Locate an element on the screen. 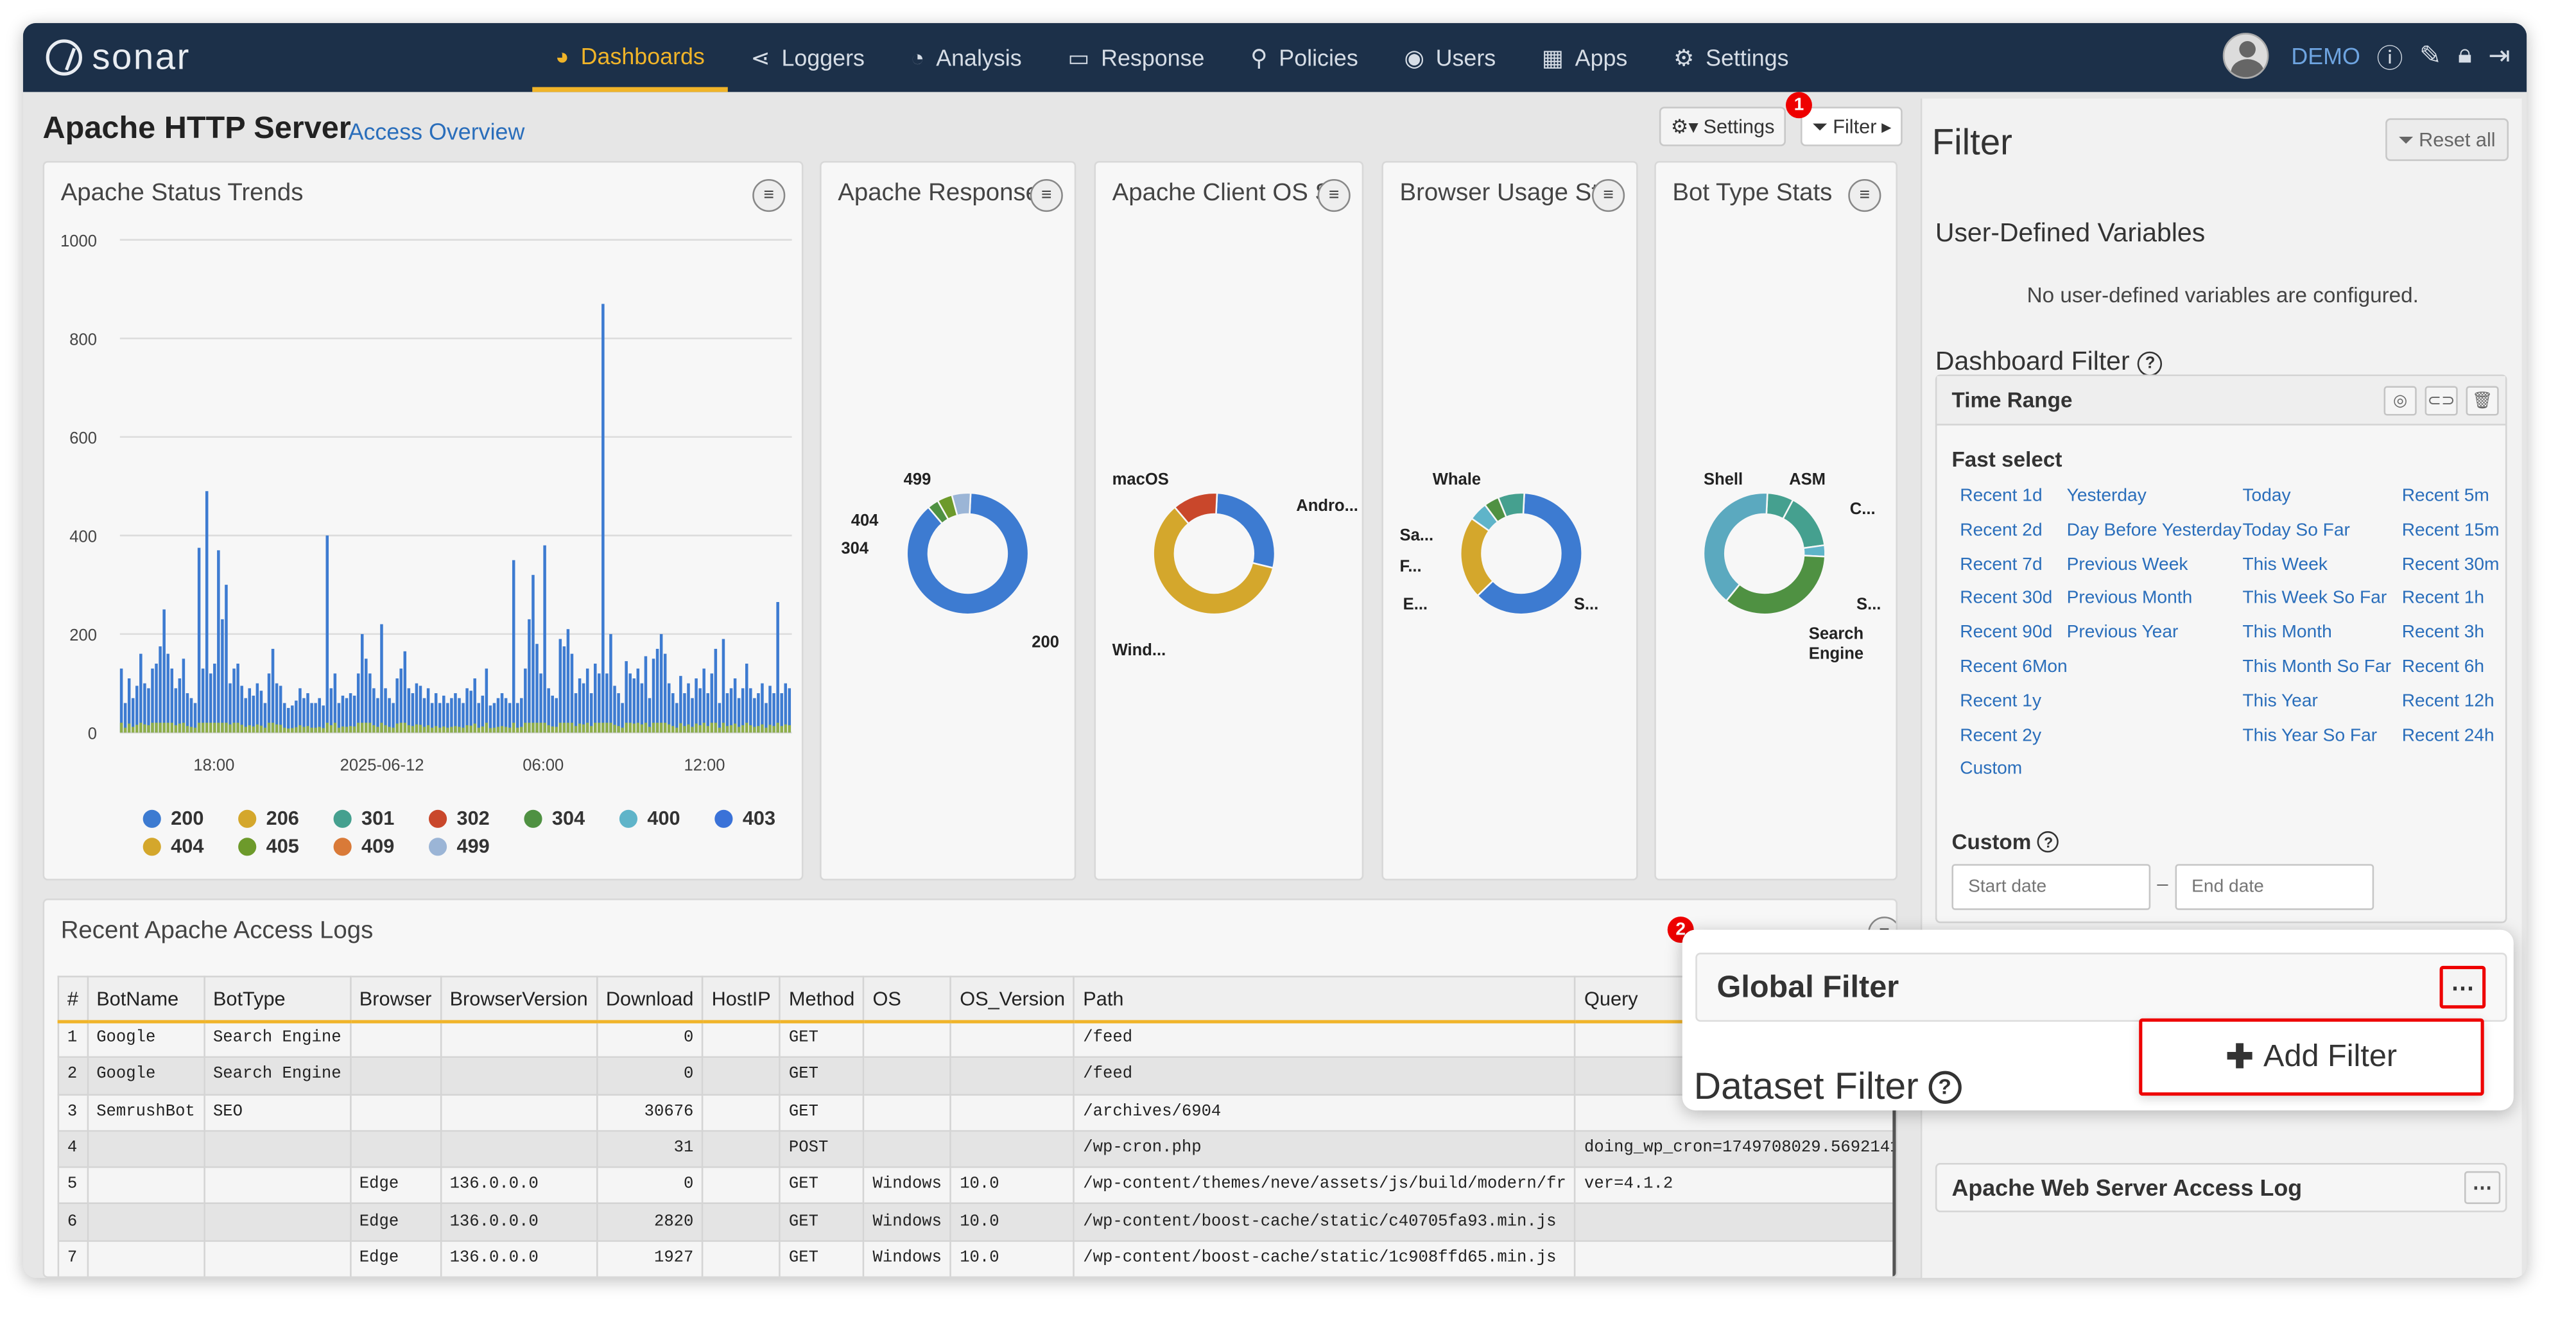 This screenshot has width=2576, height=1326. legend-item: 405 is located at coordinates (271, 845).